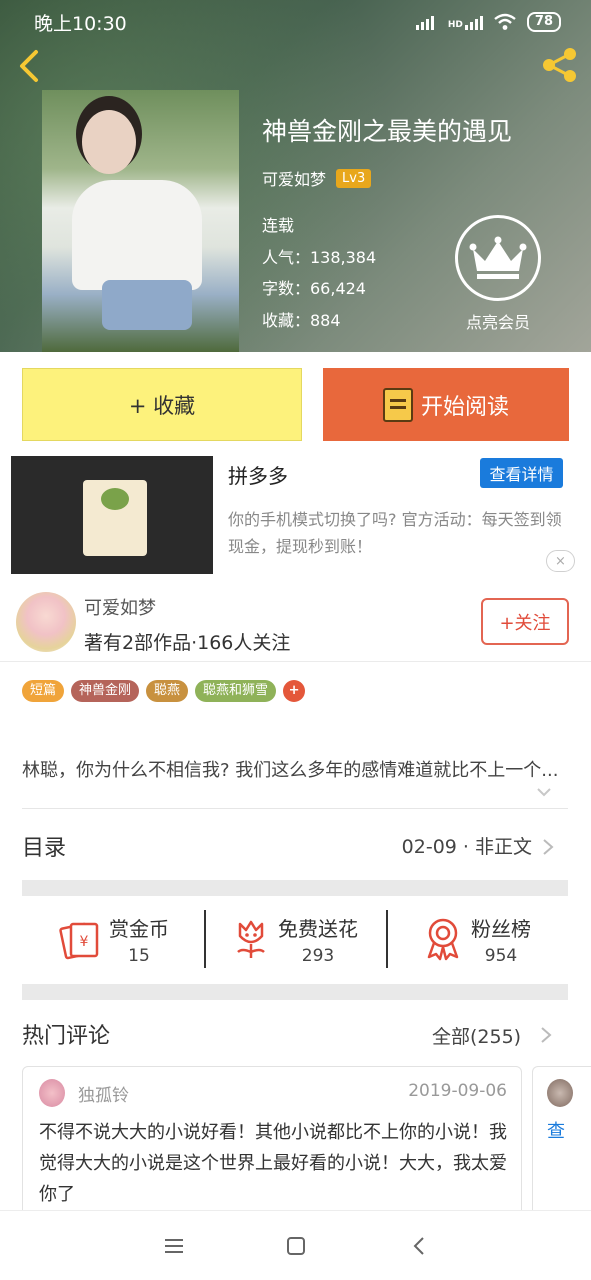 The width and height of the screenshot is (591, 1280). I want to click on level-badge: Lv3, so click(354, 178).